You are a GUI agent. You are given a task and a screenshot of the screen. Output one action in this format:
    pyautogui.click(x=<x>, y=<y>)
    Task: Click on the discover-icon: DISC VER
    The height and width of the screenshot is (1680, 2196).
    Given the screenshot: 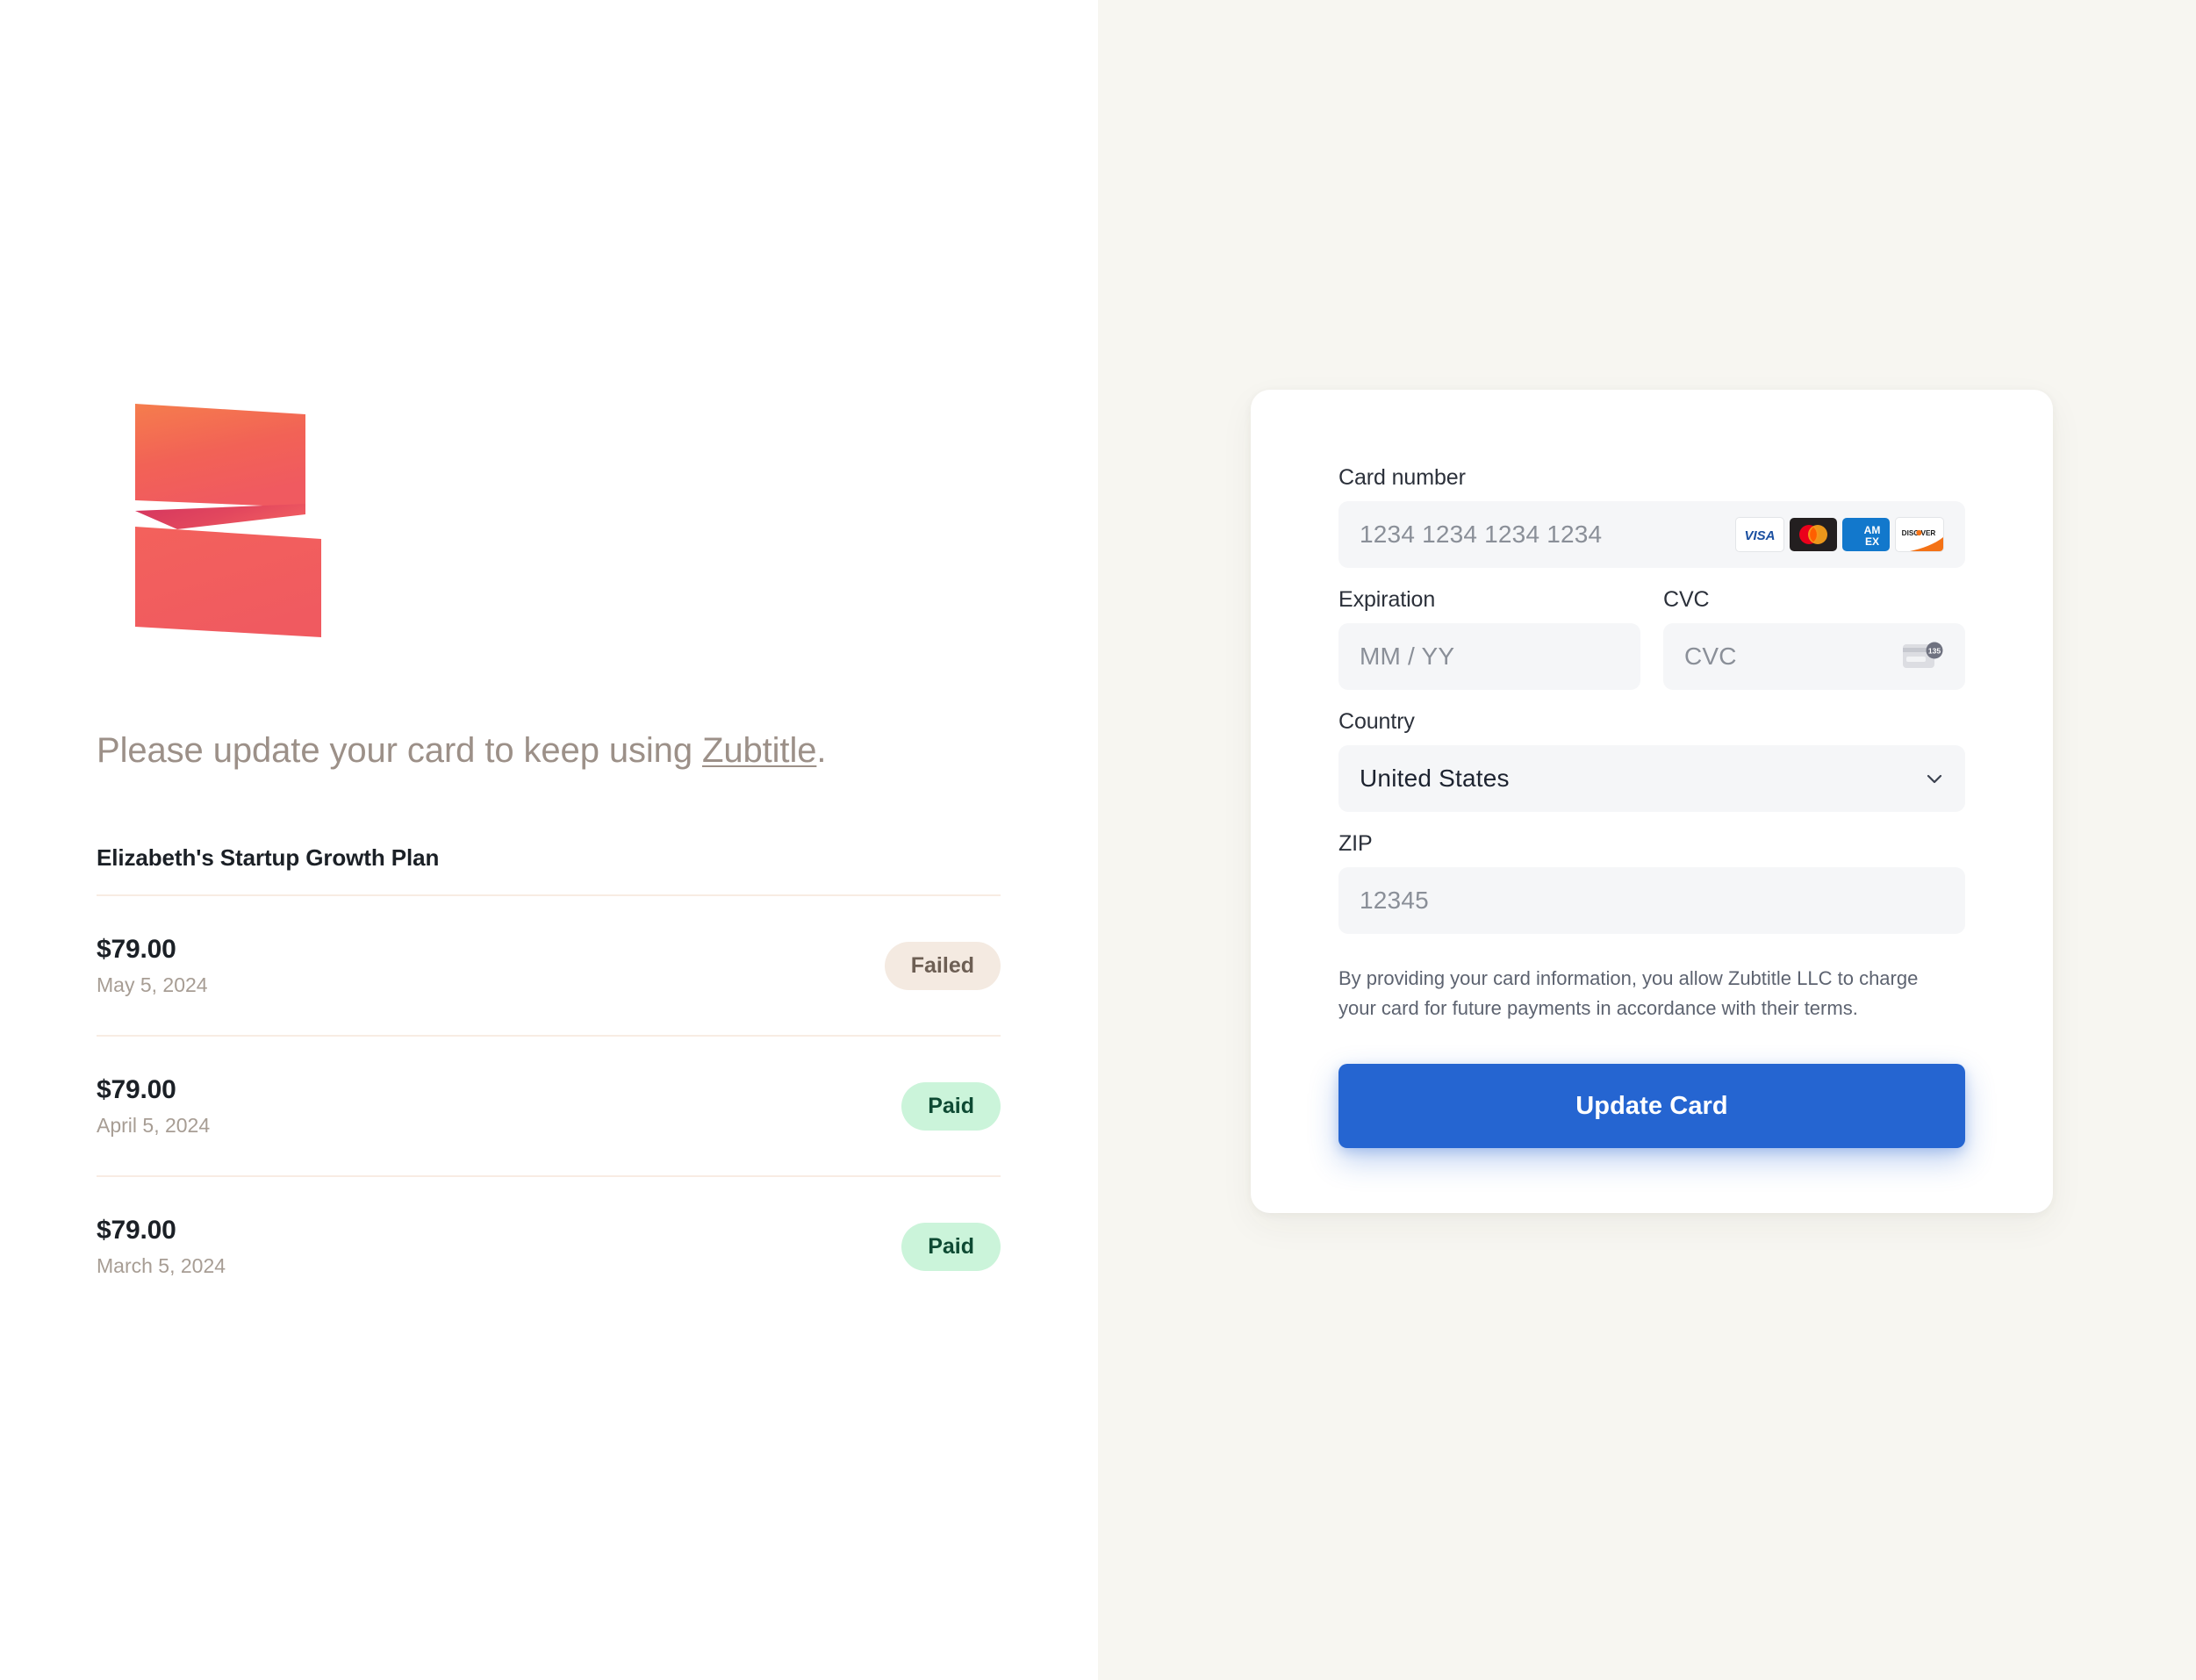 What is the action you would take?
    pyautogui.click(x=1919, y=534)
    